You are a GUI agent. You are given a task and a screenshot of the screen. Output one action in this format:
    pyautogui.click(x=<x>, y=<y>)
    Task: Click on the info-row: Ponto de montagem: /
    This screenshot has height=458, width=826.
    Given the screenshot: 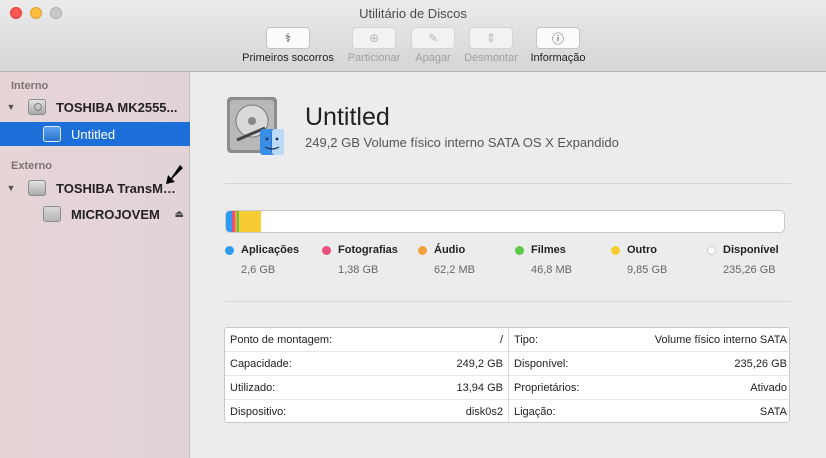 What is the action you would take?
    pyautogui.click(x=366, y=340)
    